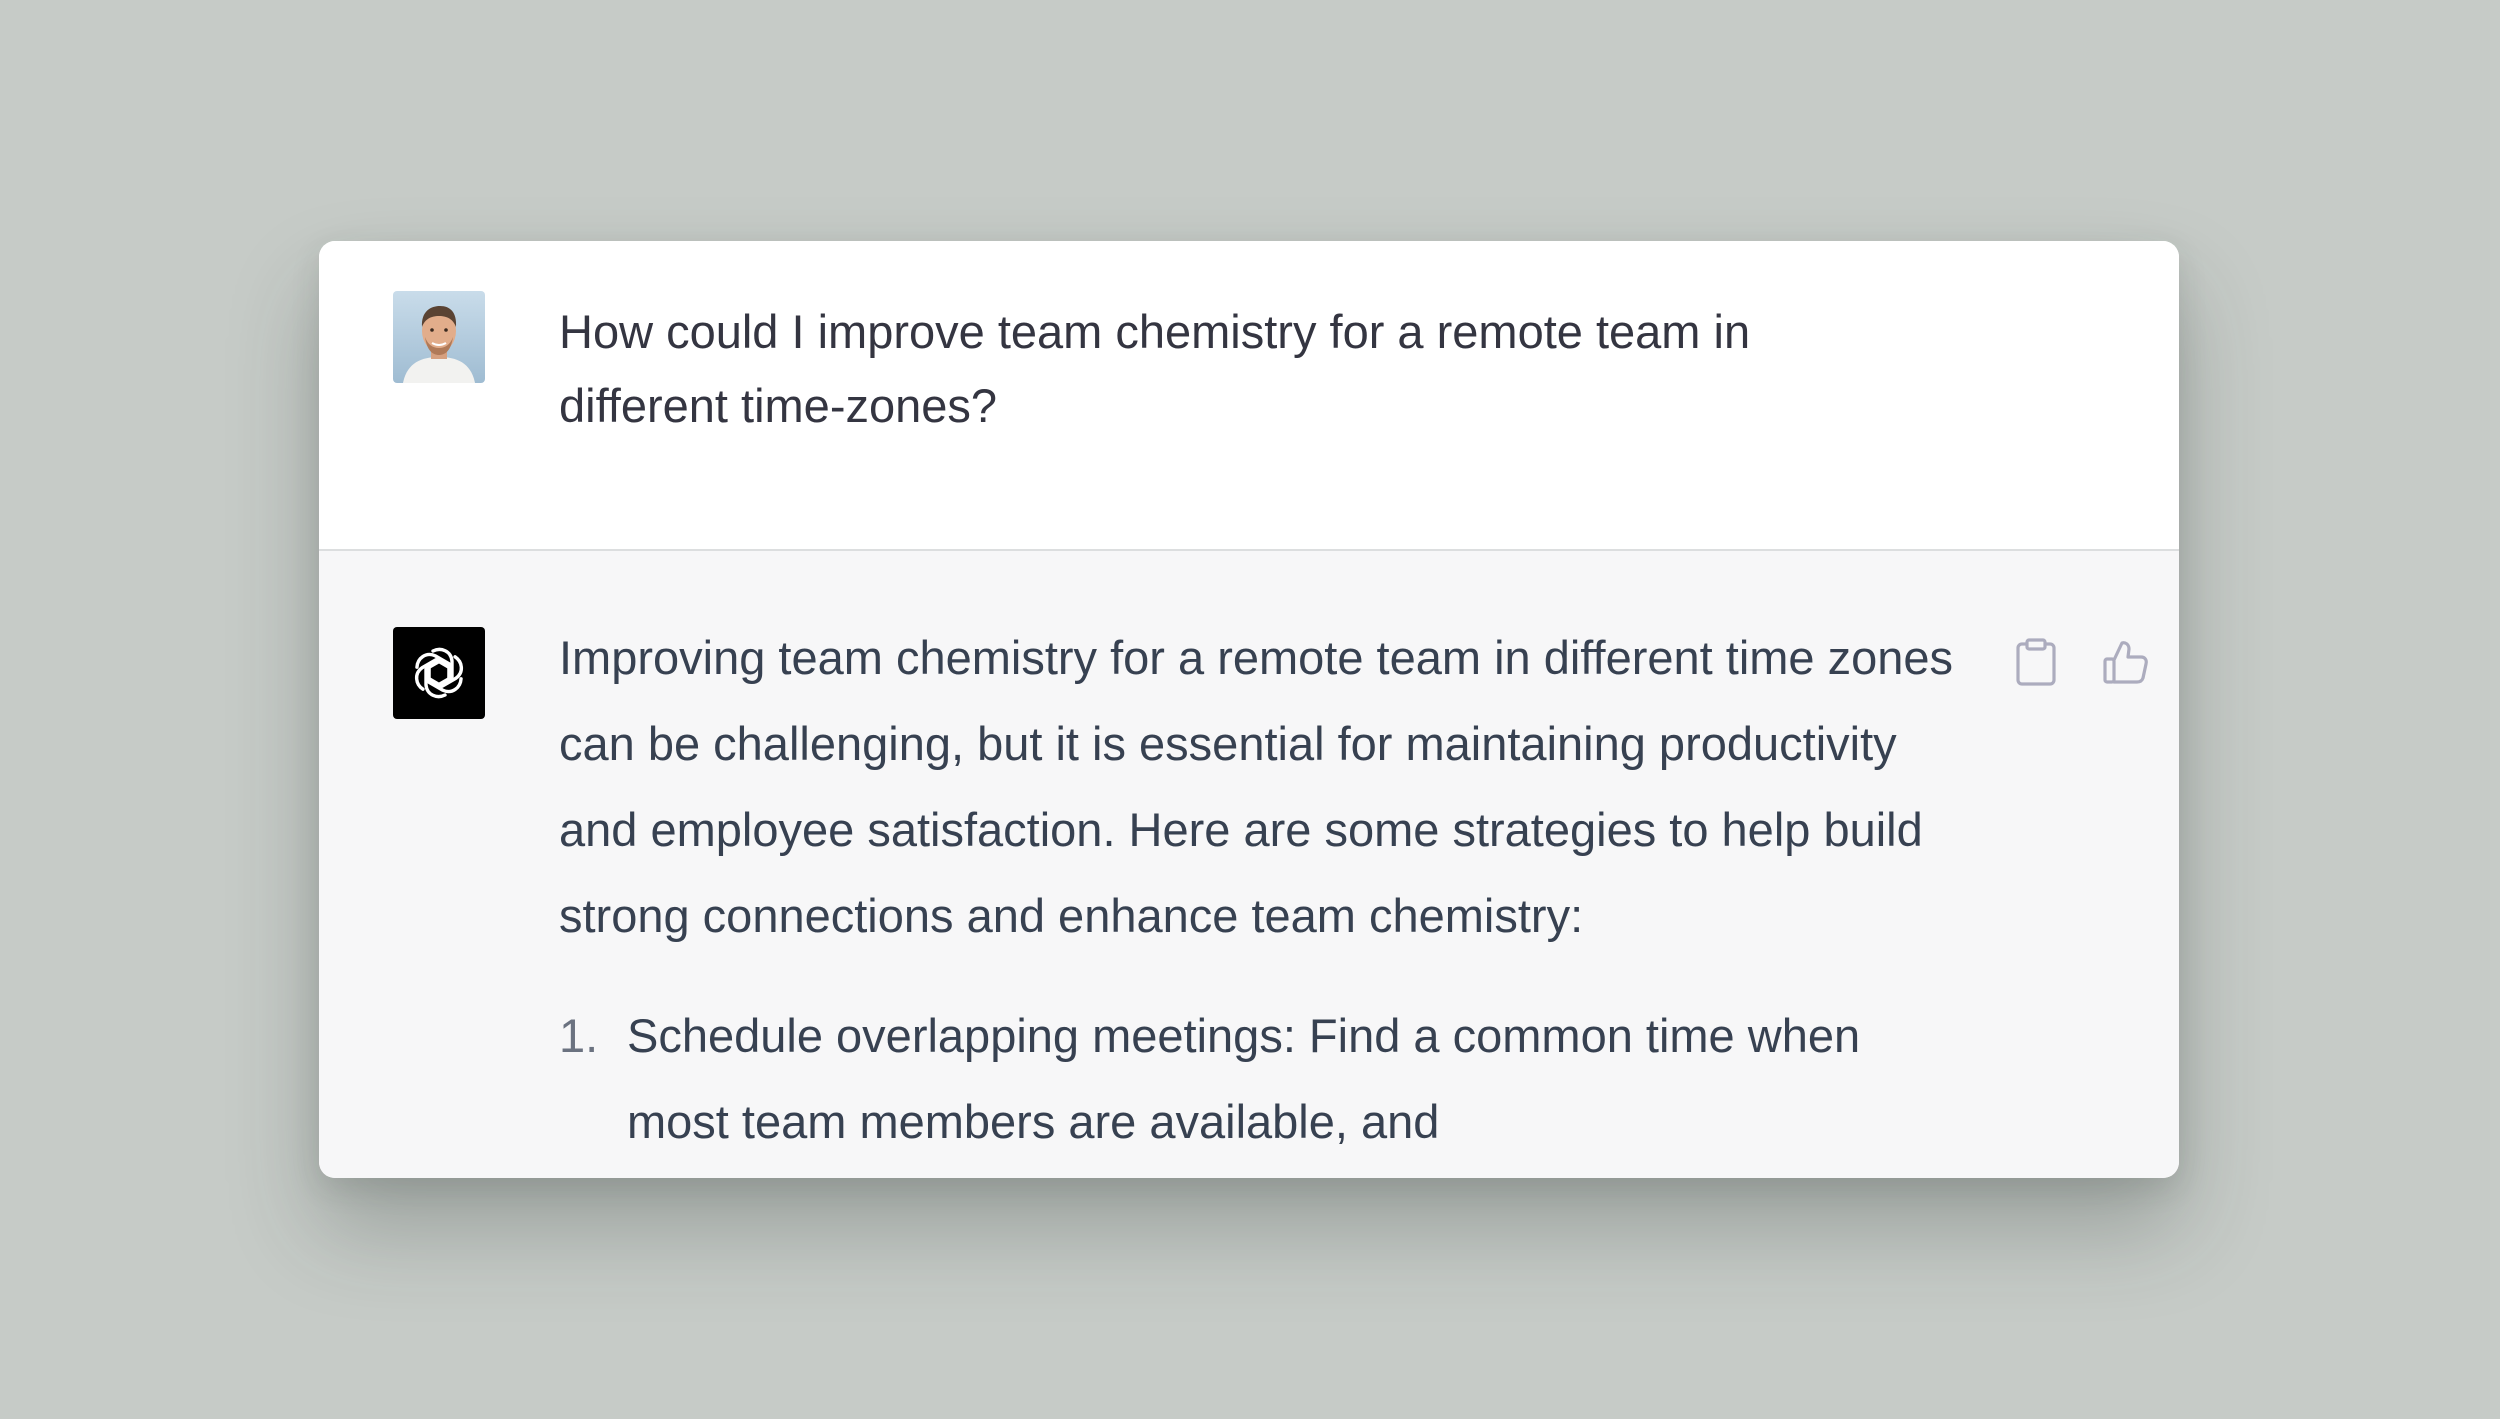  I want to click on openai-logo-icon, so click(439, 673).